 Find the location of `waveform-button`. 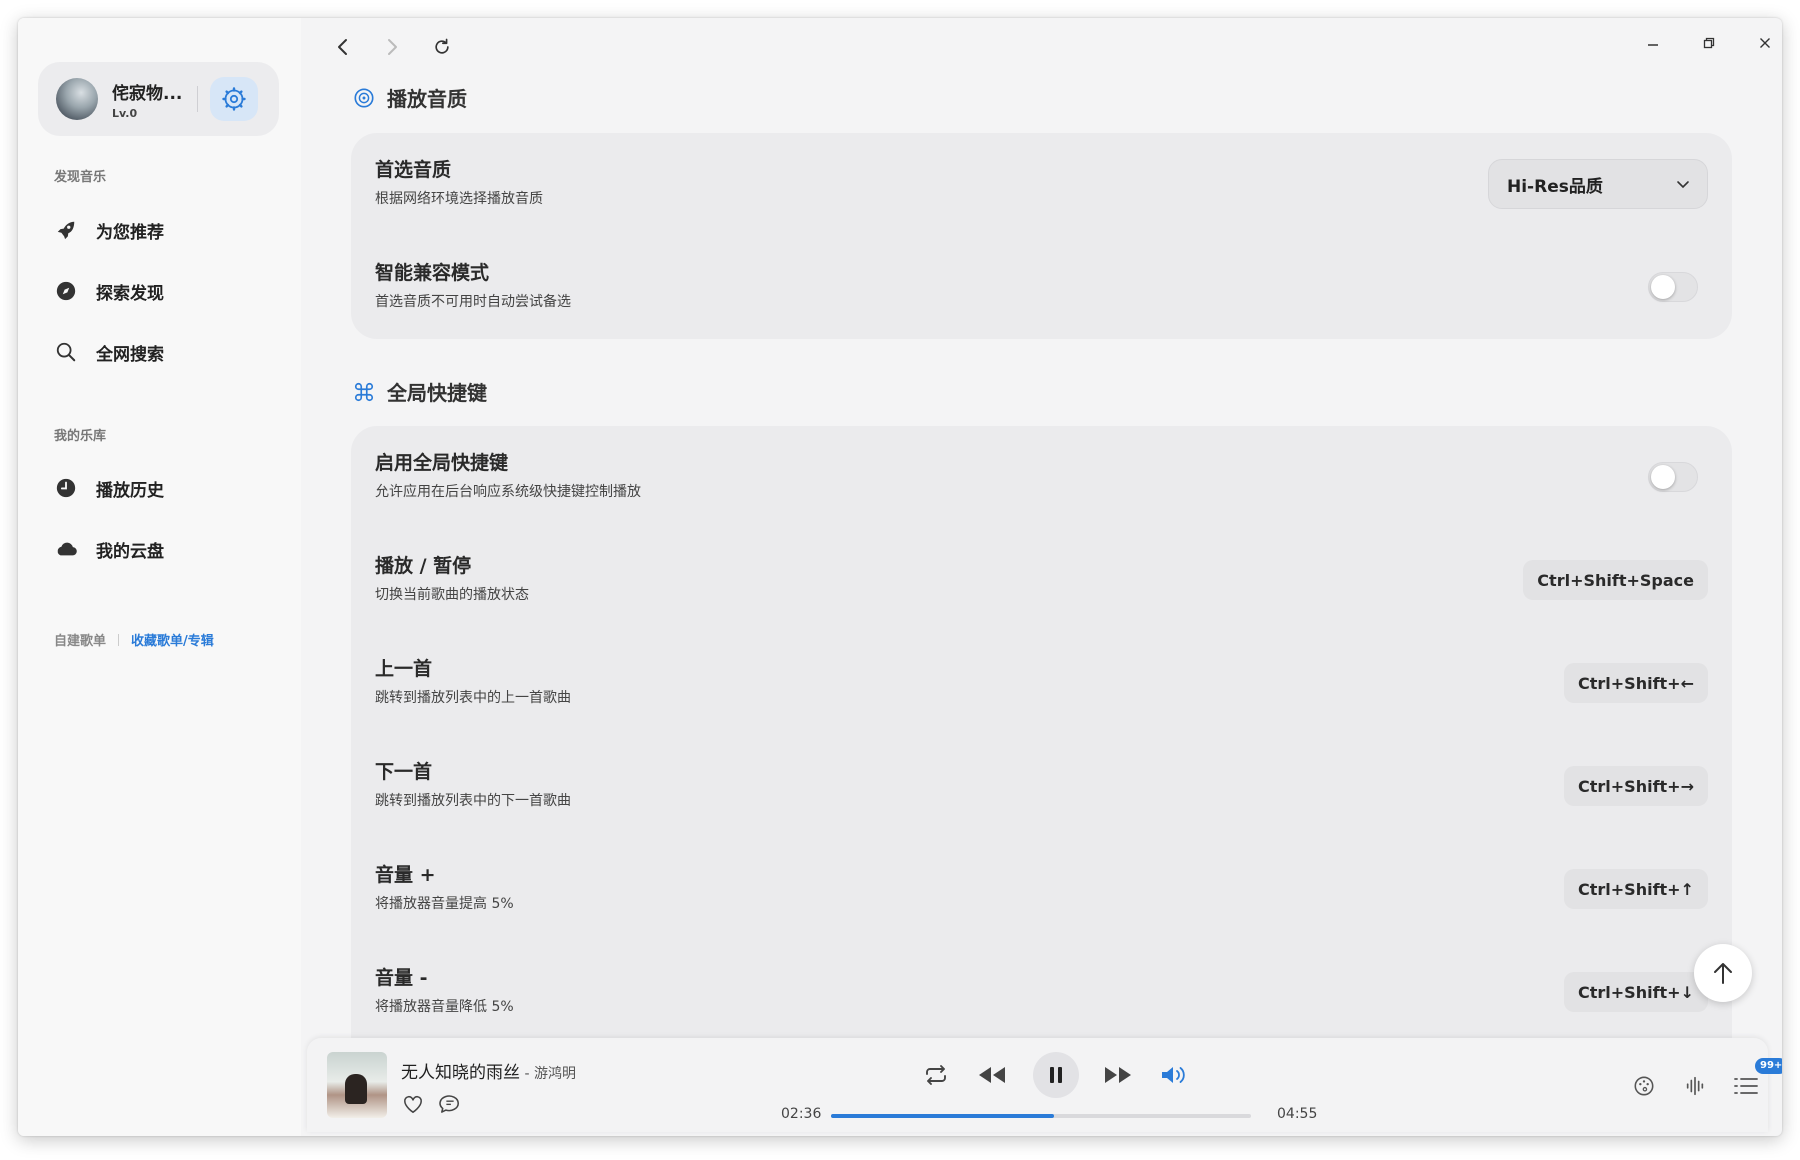

waveform-button is located at coordinates (1695, 1086).